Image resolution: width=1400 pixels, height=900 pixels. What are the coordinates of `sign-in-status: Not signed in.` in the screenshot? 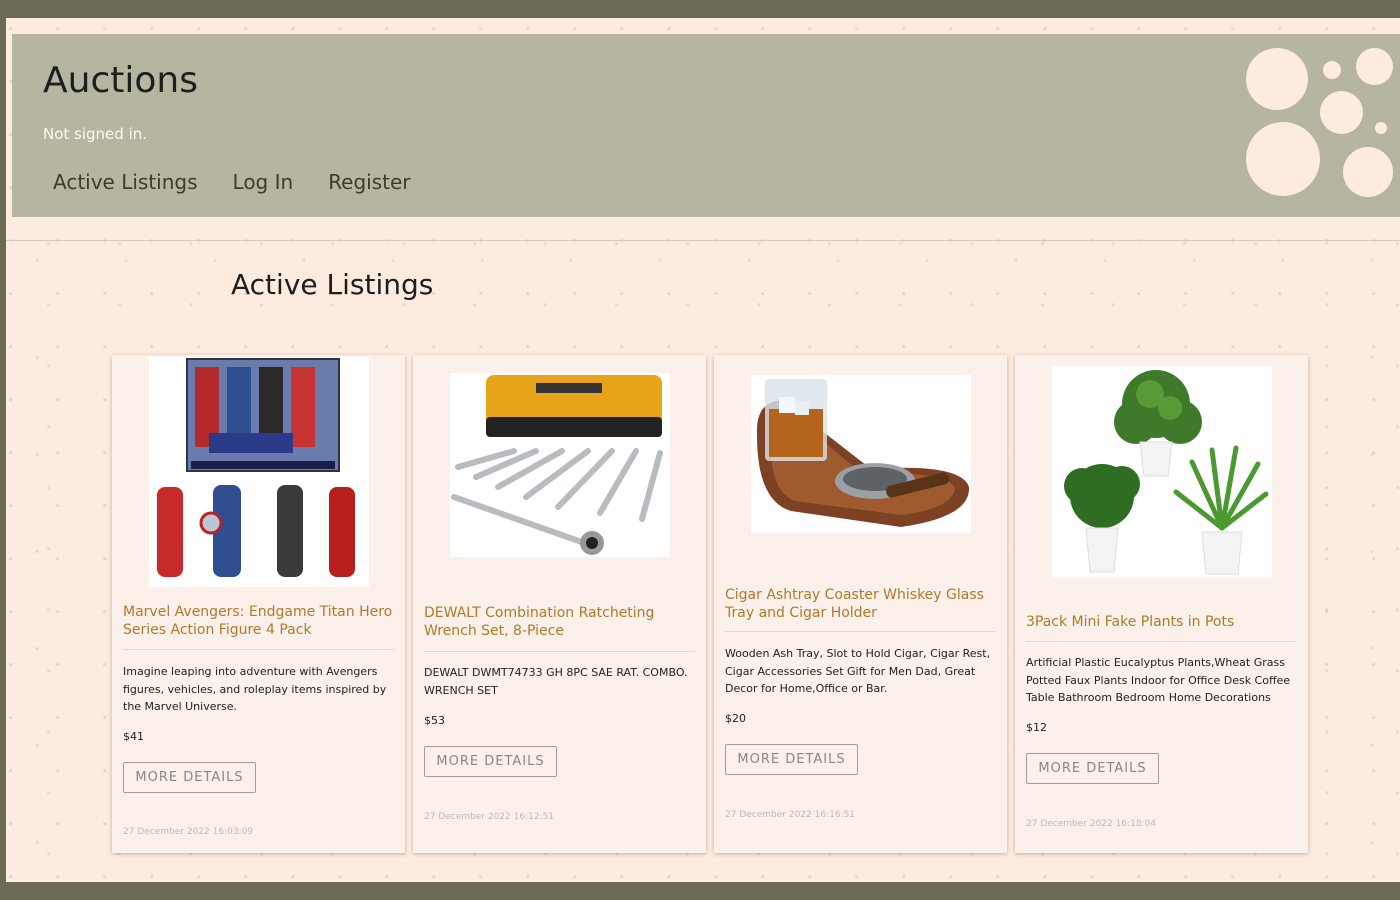 It's located at (95, 134).